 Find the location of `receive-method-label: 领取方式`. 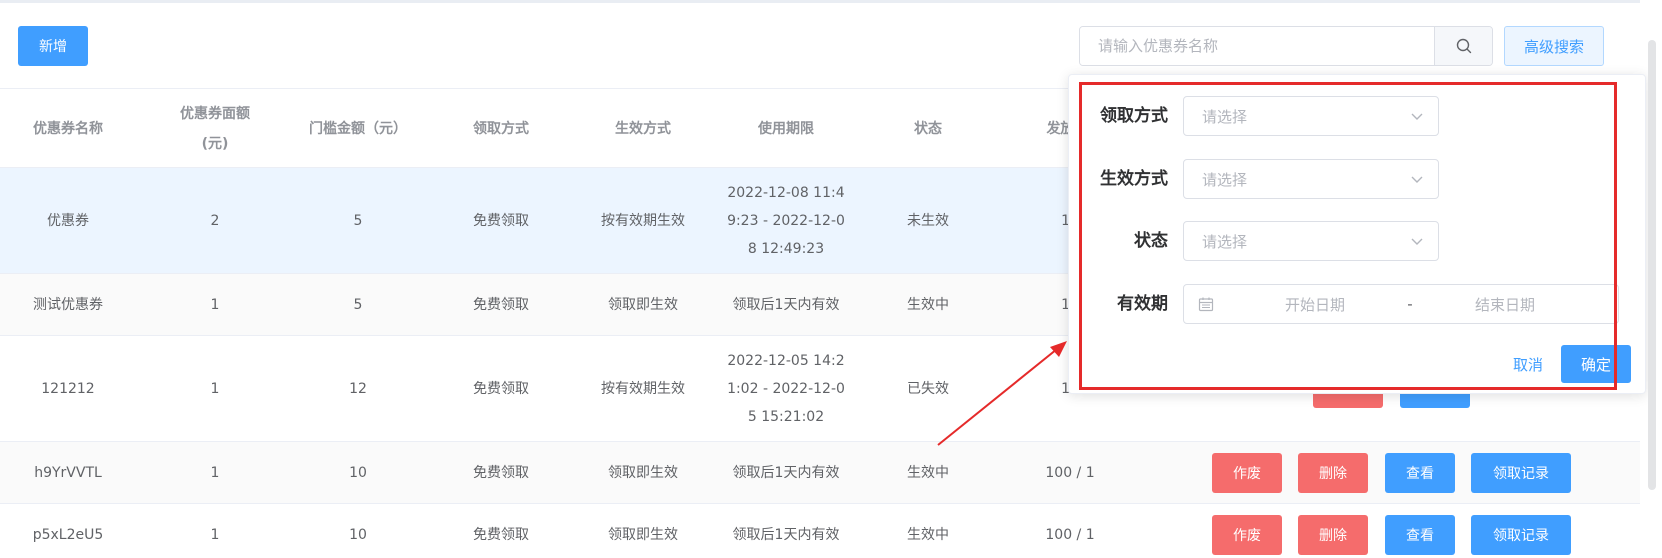

receive-method-label: 领取方式 is located at coordinates (1134, 116).